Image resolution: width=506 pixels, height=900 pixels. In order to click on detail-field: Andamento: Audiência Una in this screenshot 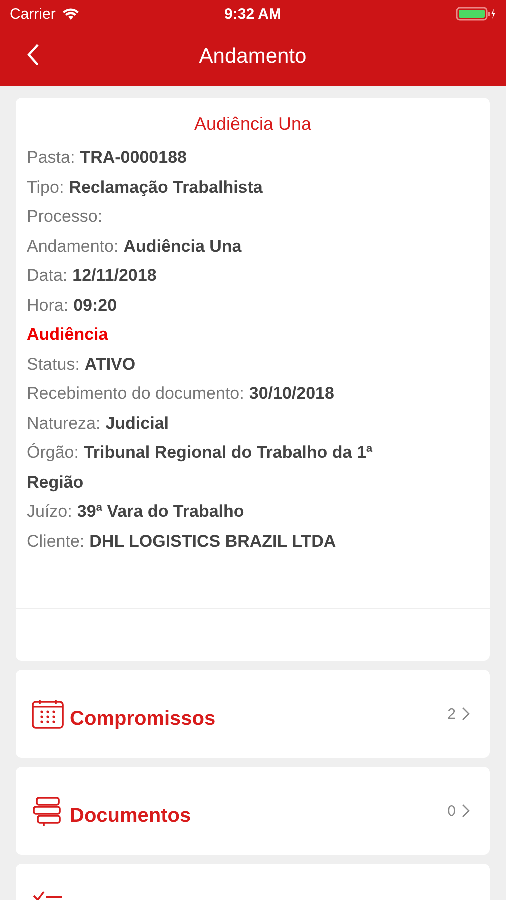, I will do `click(253, 246)`.